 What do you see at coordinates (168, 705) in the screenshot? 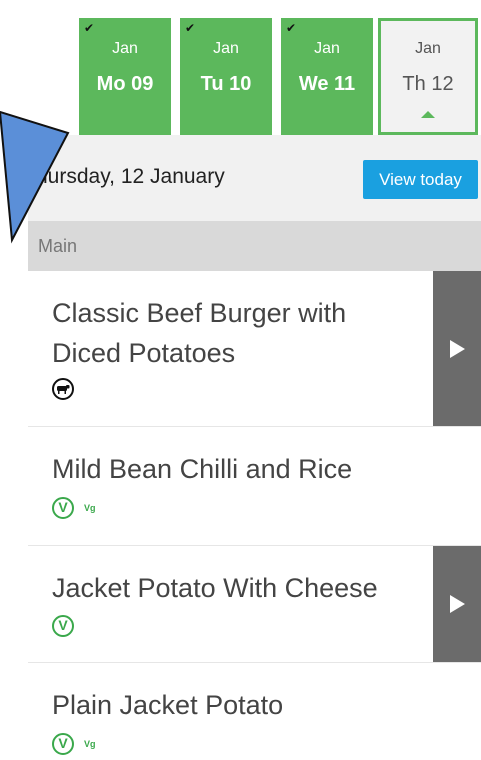
I see `meal-name: Plain Jacket Potato` at bounding box center [168, 705].